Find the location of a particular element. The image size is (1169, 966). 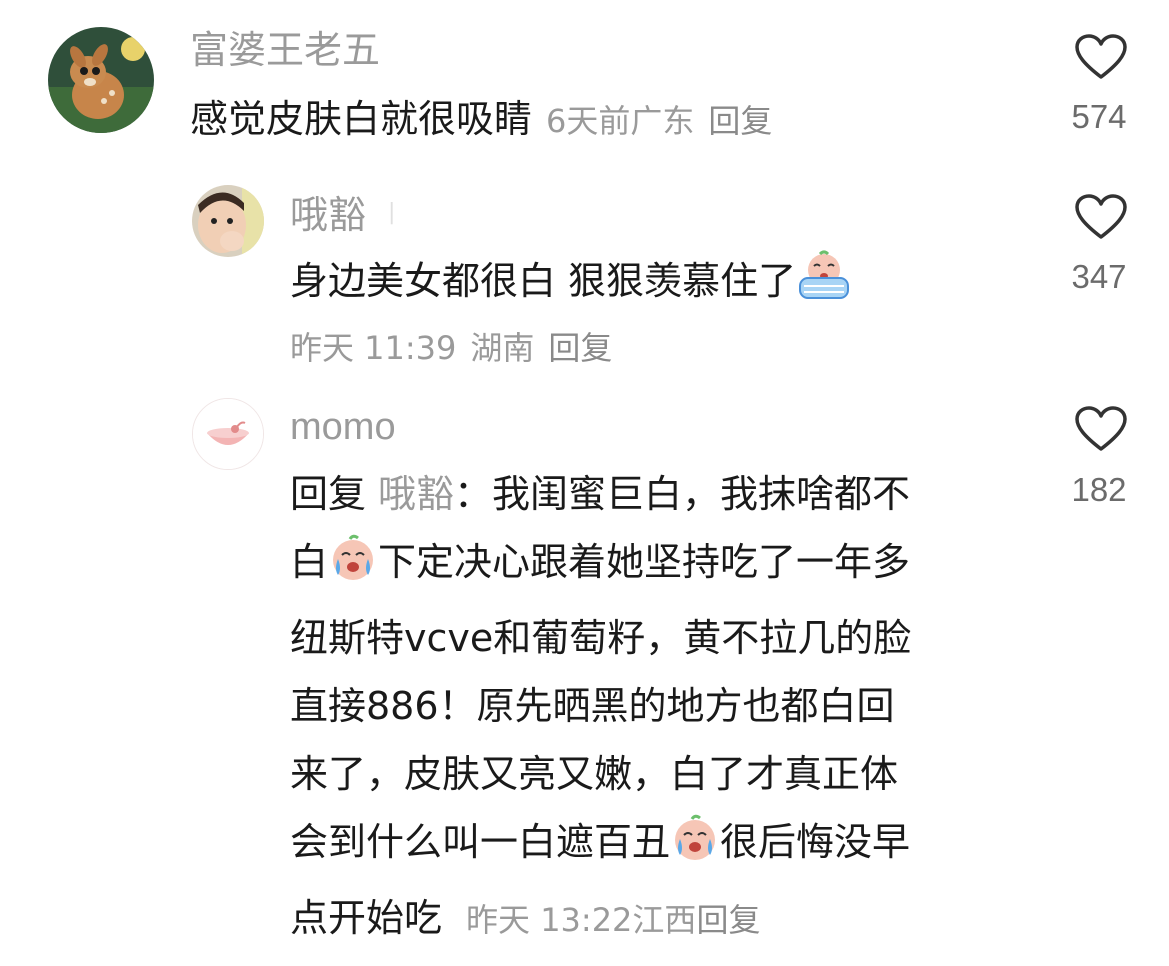

reply-text: 白 is located at coordinates (309, 562).